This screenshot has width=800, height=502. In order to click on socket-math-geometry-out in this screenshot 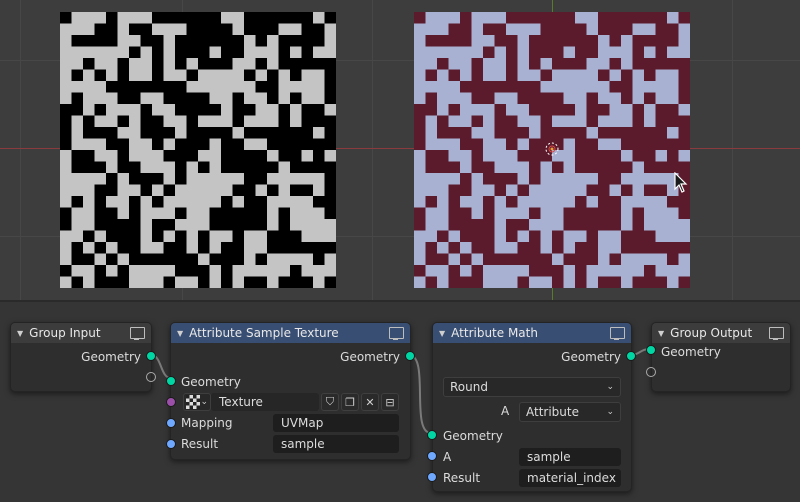, I will do `click(631, 356)`.